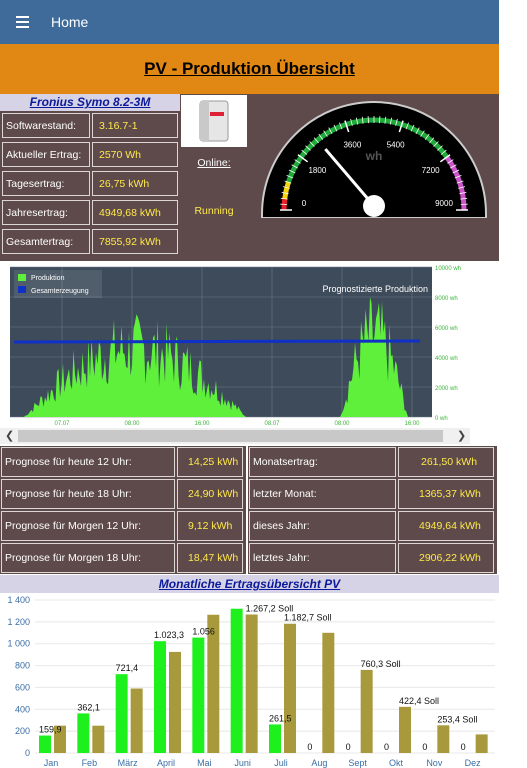 The width and height of the screenshot is (527, 768). What do you see at coordinates (446, 494) in the screenshot?
I see `yield-value: 1365,37 kWh` at bounding box center [446, 494].